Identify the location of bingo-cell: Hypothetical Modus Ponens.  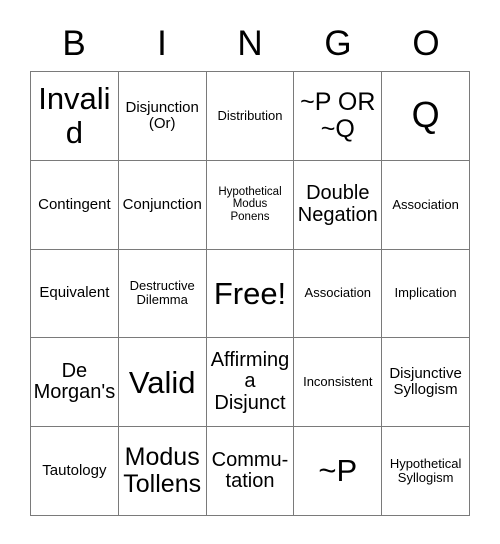
(250, 205).